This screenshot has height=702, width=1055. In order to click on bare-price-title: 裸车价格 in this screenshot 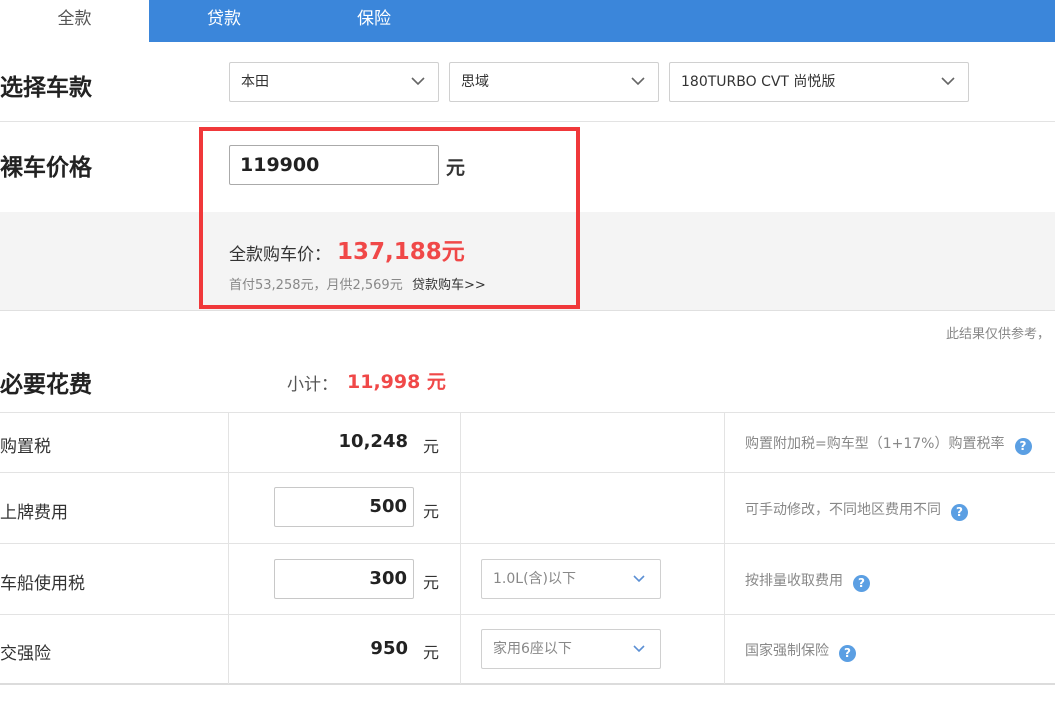, I will do `click(46, 168)`.